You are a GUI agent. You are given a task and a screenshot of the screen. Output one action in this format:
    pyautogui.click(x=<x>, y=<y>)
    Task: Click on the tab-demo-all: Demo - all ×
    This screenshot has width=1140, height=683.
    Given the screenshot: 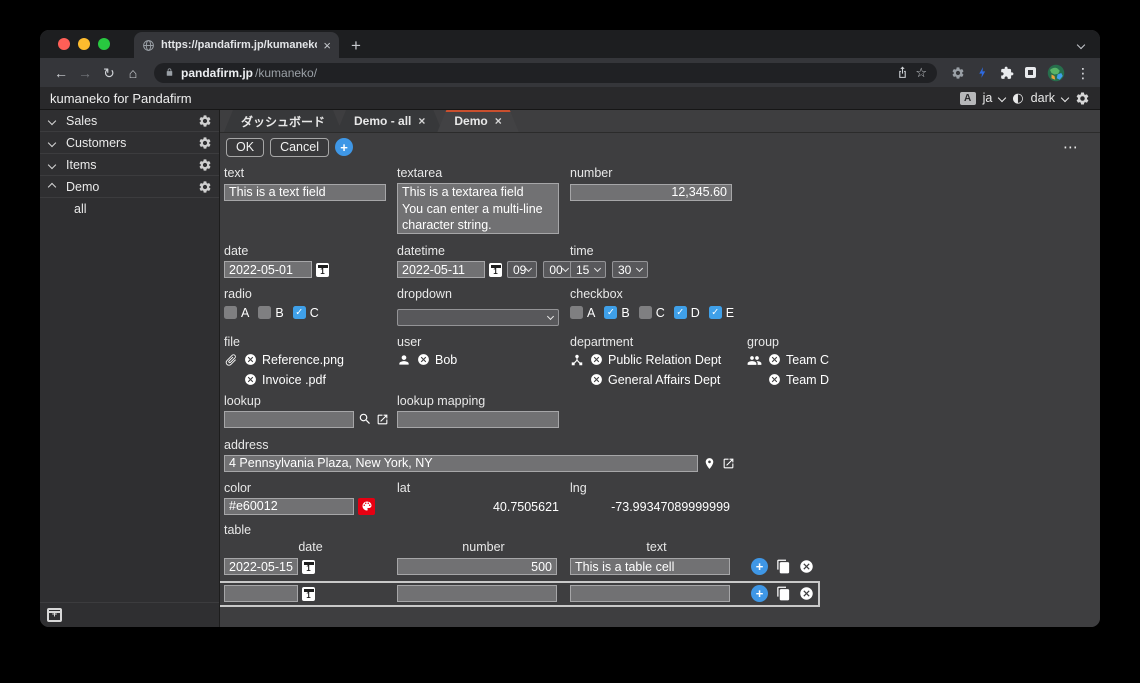 What is the action you would take?
    pyautogui.click(x=389, y=121)
    